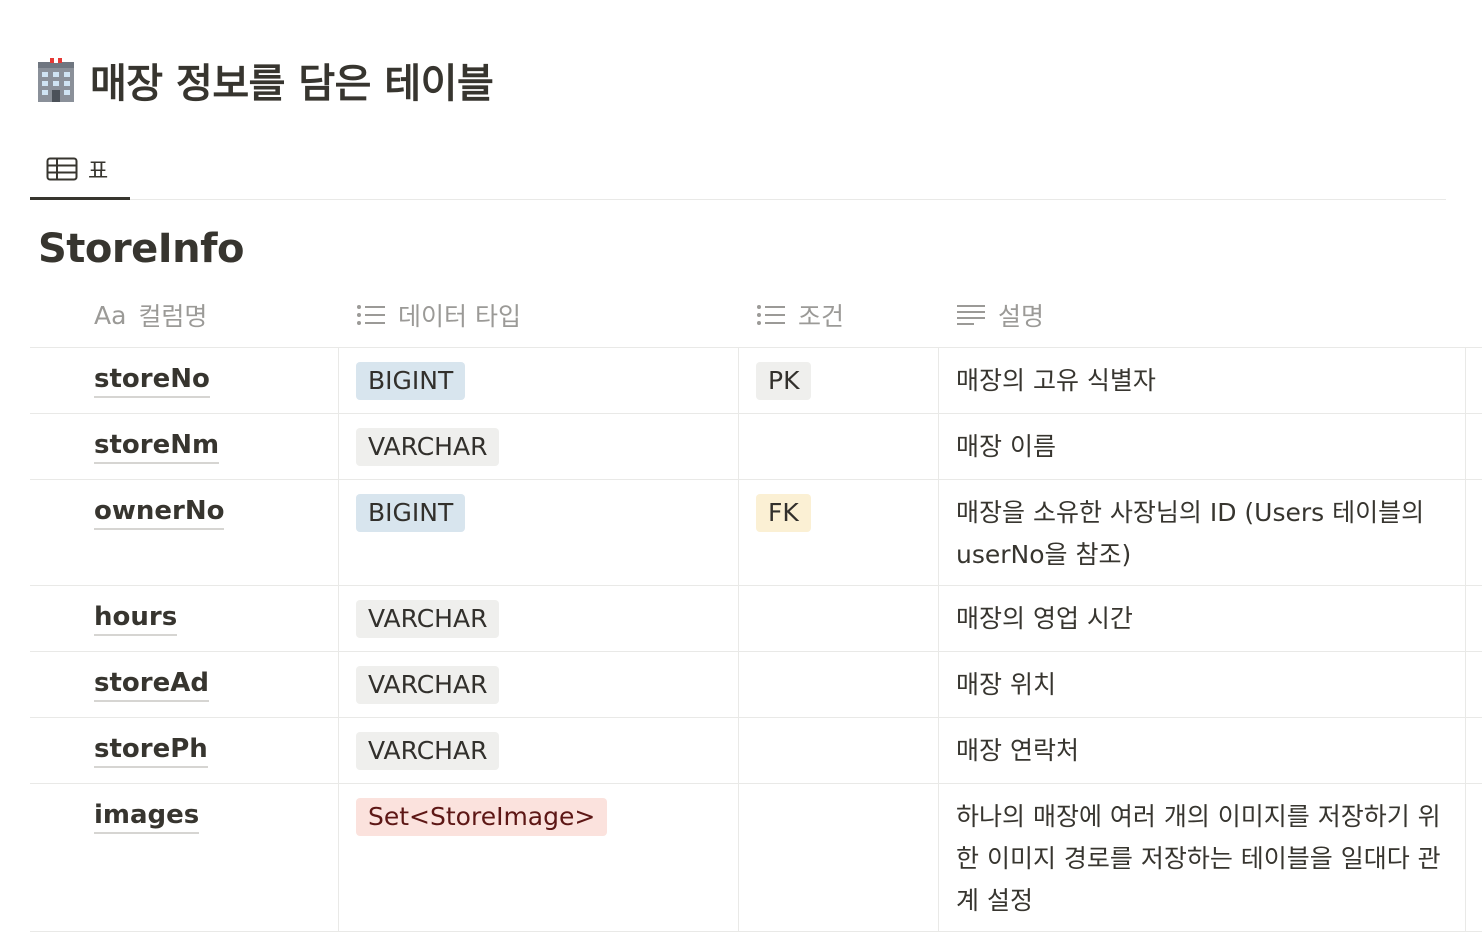  I want to click on column-header-type: 데이터 타입, so click(438, 315).